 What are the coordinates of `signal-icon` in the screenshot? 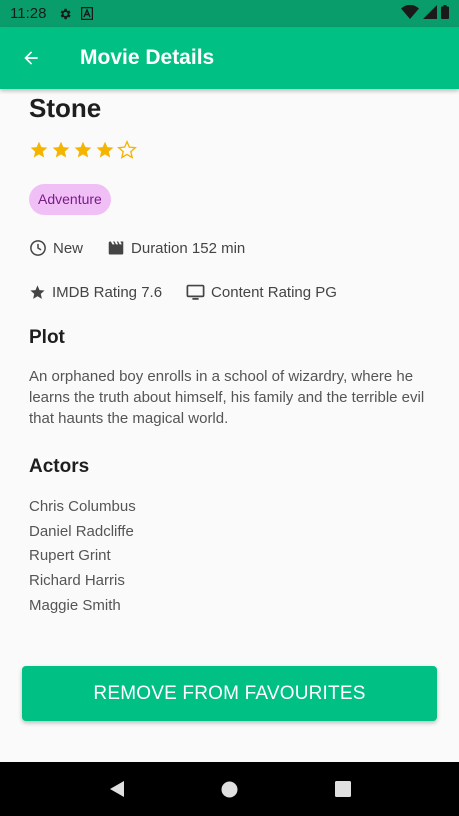 It's located at (430, 13).